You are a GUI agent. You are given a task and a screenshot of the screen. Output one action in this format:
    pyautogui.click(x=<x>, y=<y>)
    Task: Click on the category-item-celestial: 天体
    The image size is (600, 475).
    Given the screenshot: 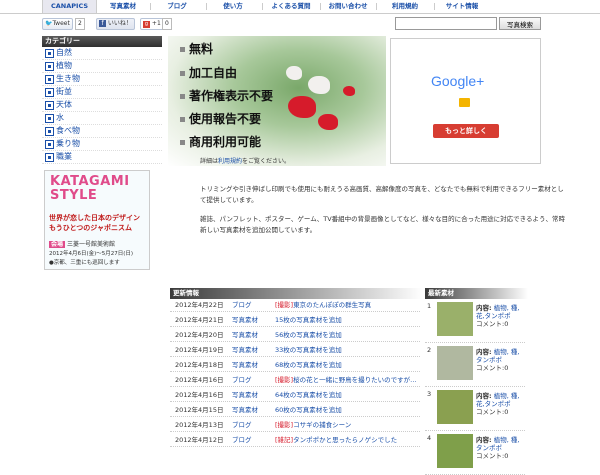 What is the action you would take?
    pyautogui.click(x=102, y=105)
    